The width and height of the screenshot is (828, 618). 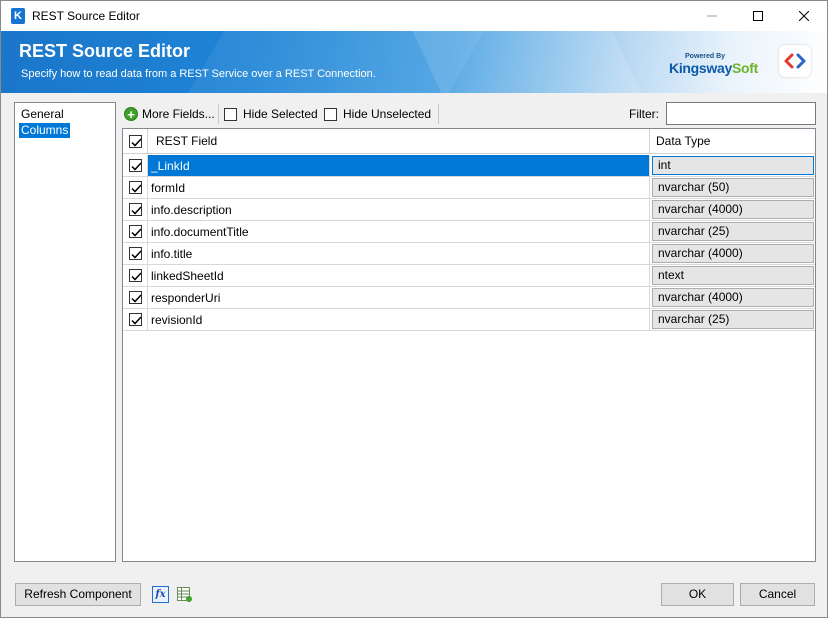 I want to click on filter-input, so click(x=741, y=113).